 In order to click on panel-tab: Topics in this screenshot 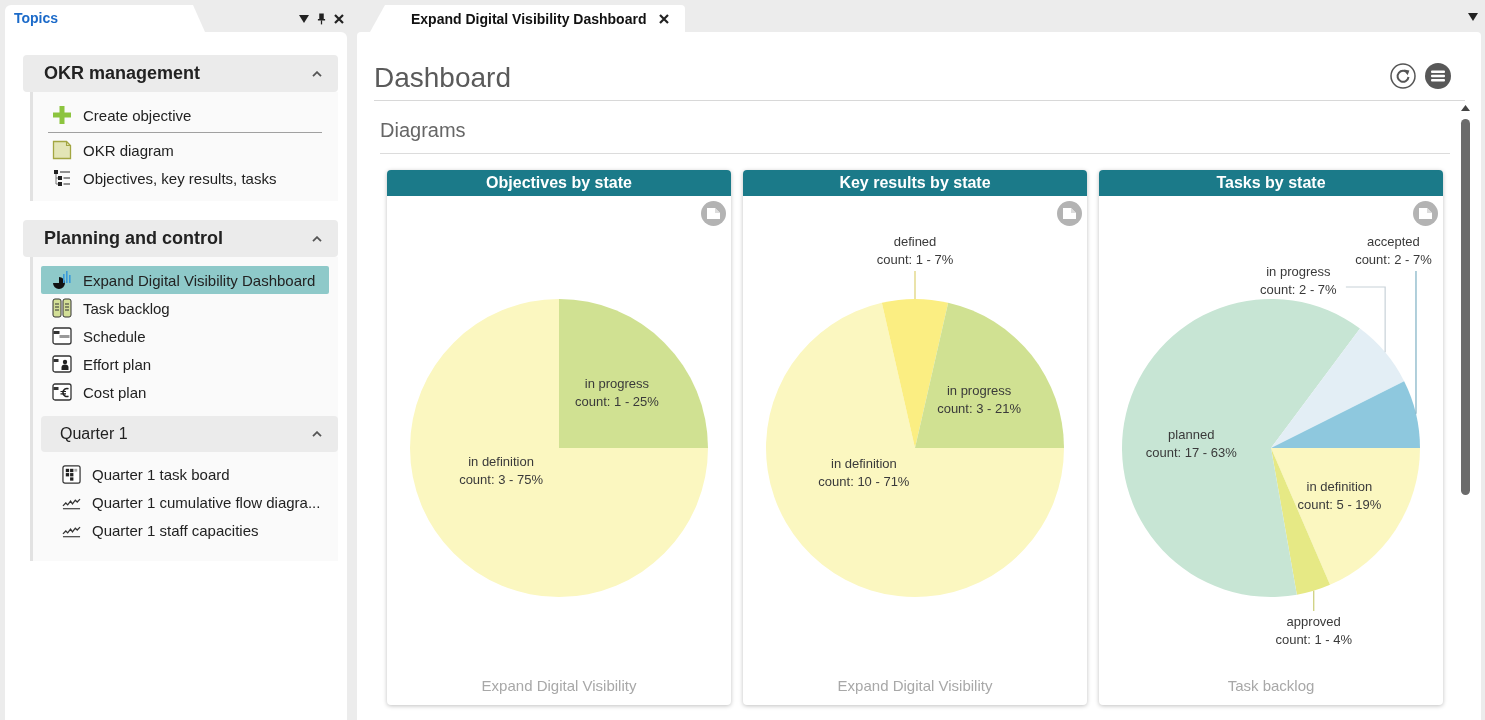, I will do `click(105, 18)`.